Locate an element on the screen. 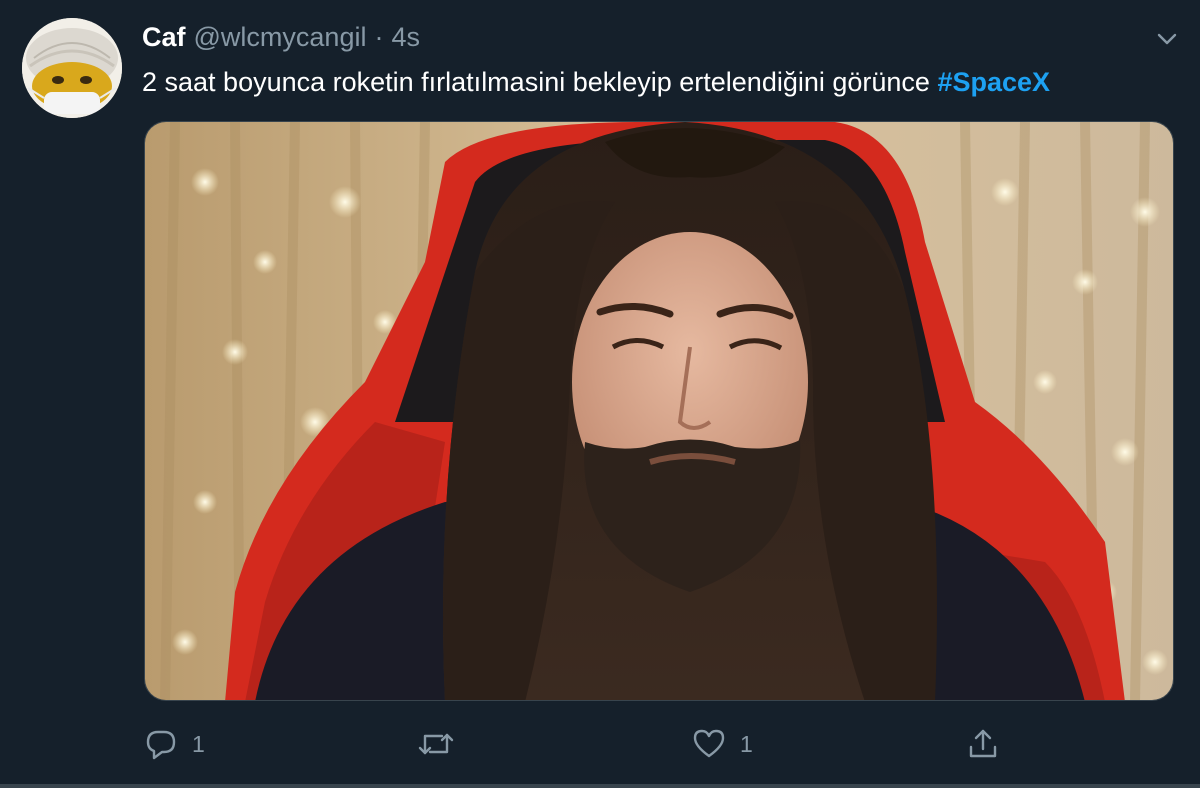 The height and width of the screenshot is (788, 1200). like-button: 1 is located at coordinates (722, 744).